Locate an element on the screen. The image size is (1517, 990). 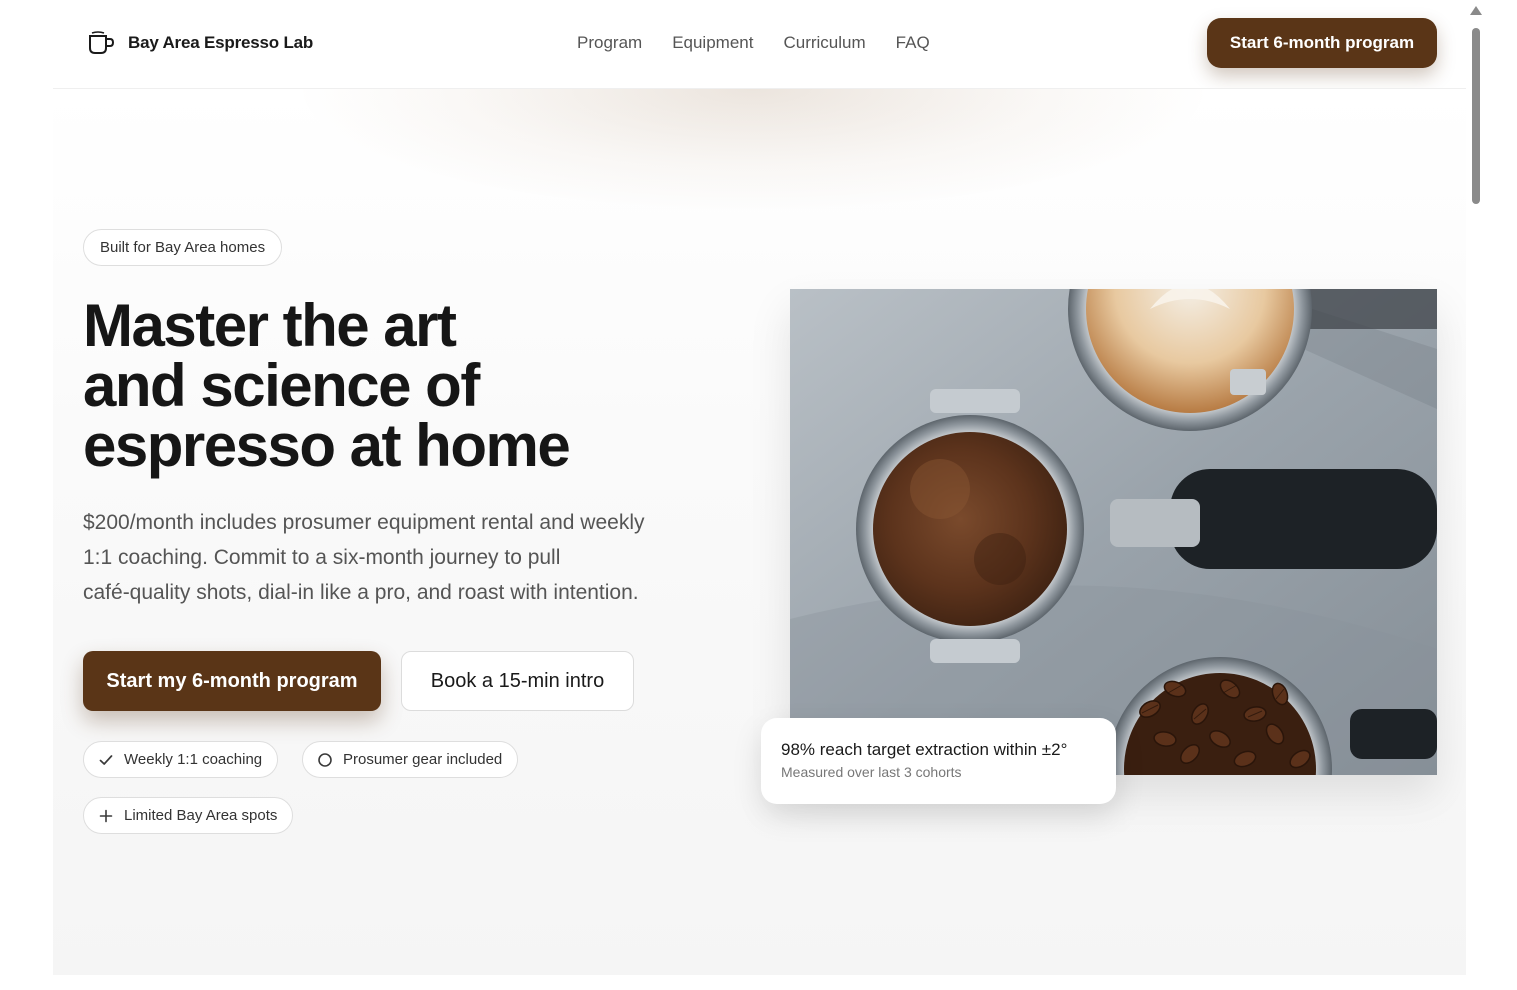
chip-label: Limited Bay Area spots is located at coordinates (201, 815).